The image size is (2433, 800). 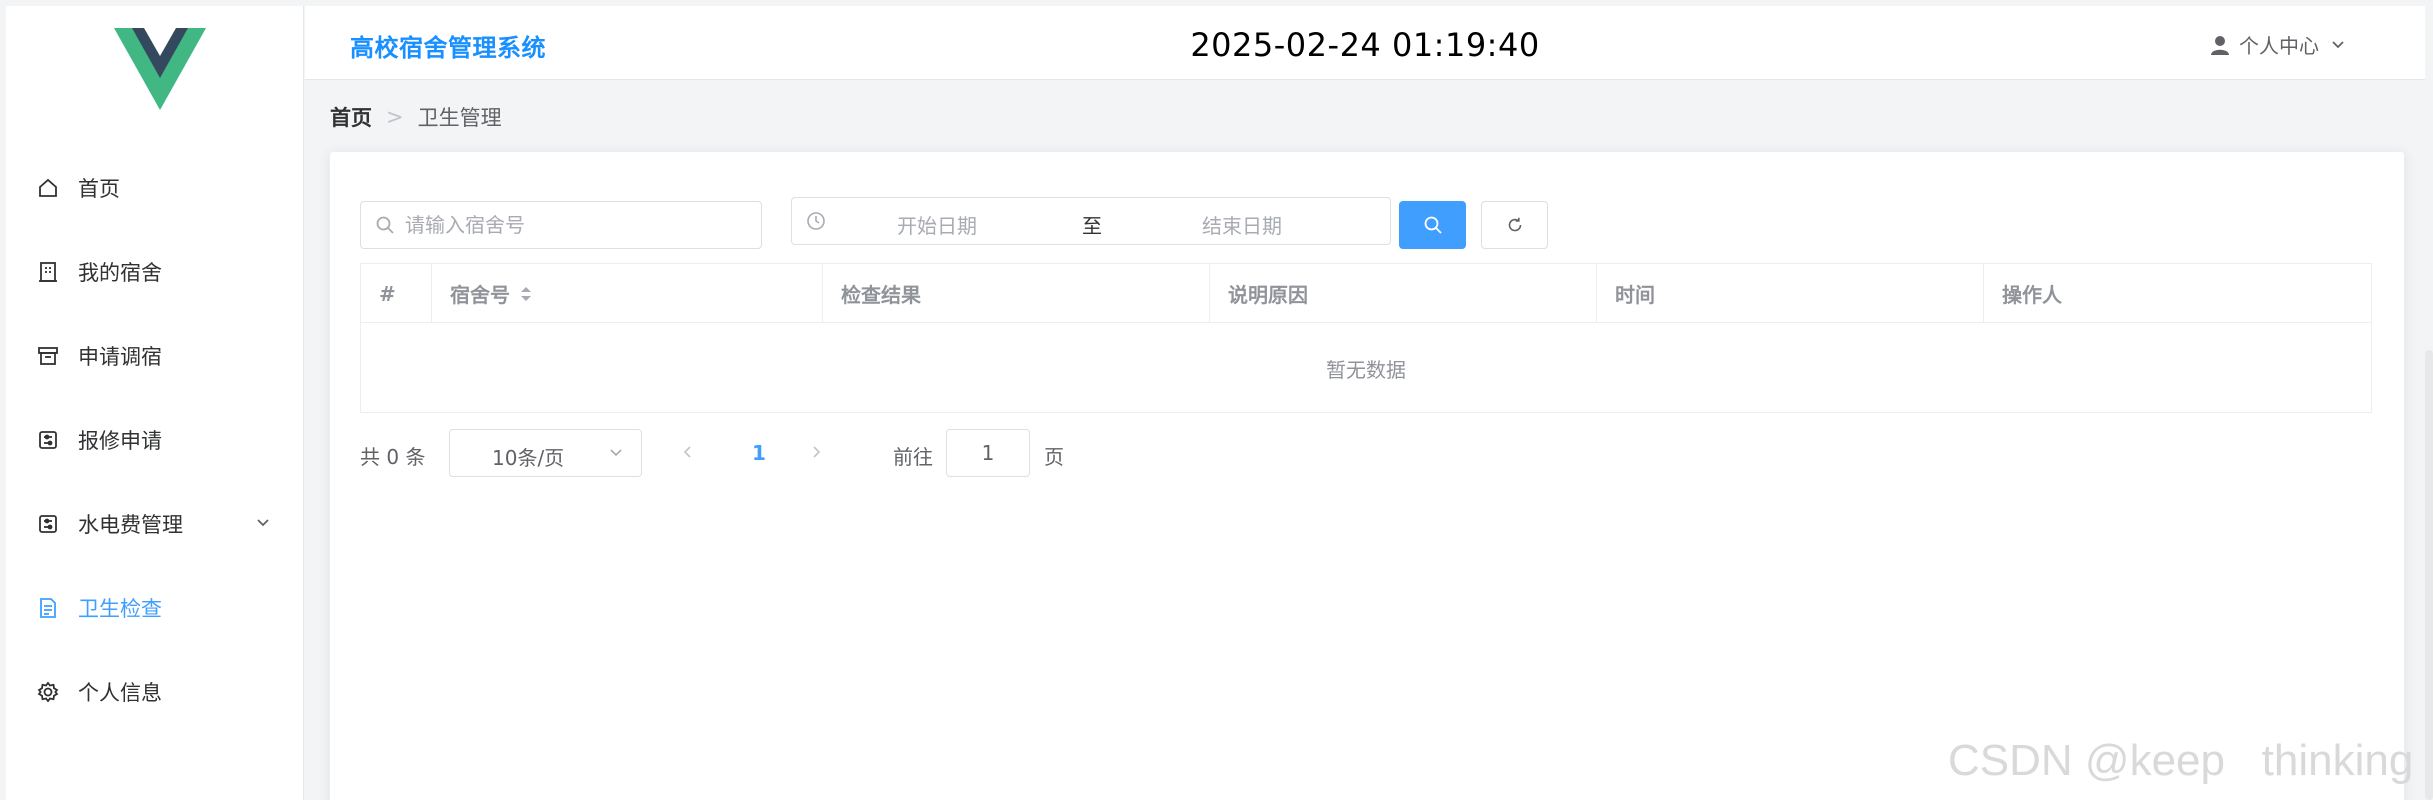 I want to click on sidebar-item-label: 我的宿舍, so click(x=120, y=273).